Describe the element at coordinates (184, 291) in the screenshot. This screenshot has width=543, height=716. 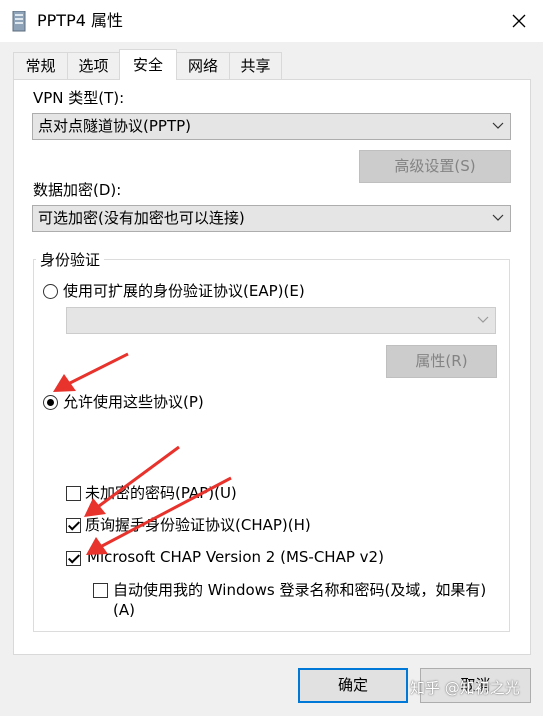
I see `eap-radio-label: 使用可扩展的身份验证协议(EAP)(E)` at that location.